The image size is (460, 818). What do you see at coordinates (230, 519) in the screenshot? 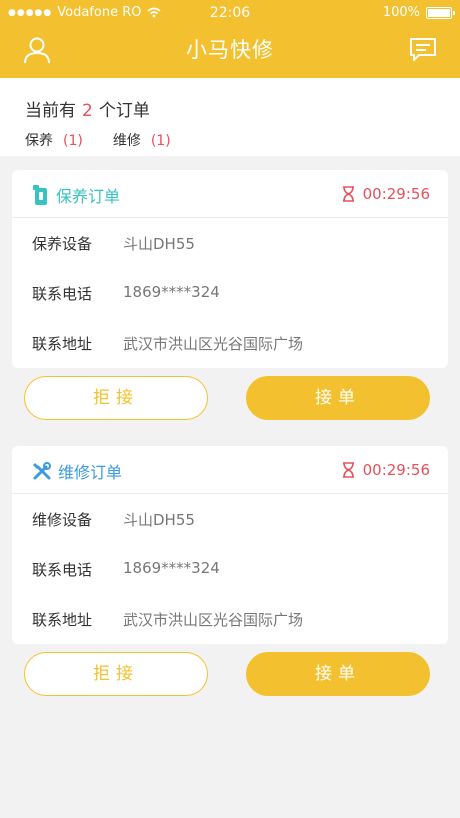
I see `detail-row-device: 维修设备 斗山DH55` at bounding box center [230, 519].